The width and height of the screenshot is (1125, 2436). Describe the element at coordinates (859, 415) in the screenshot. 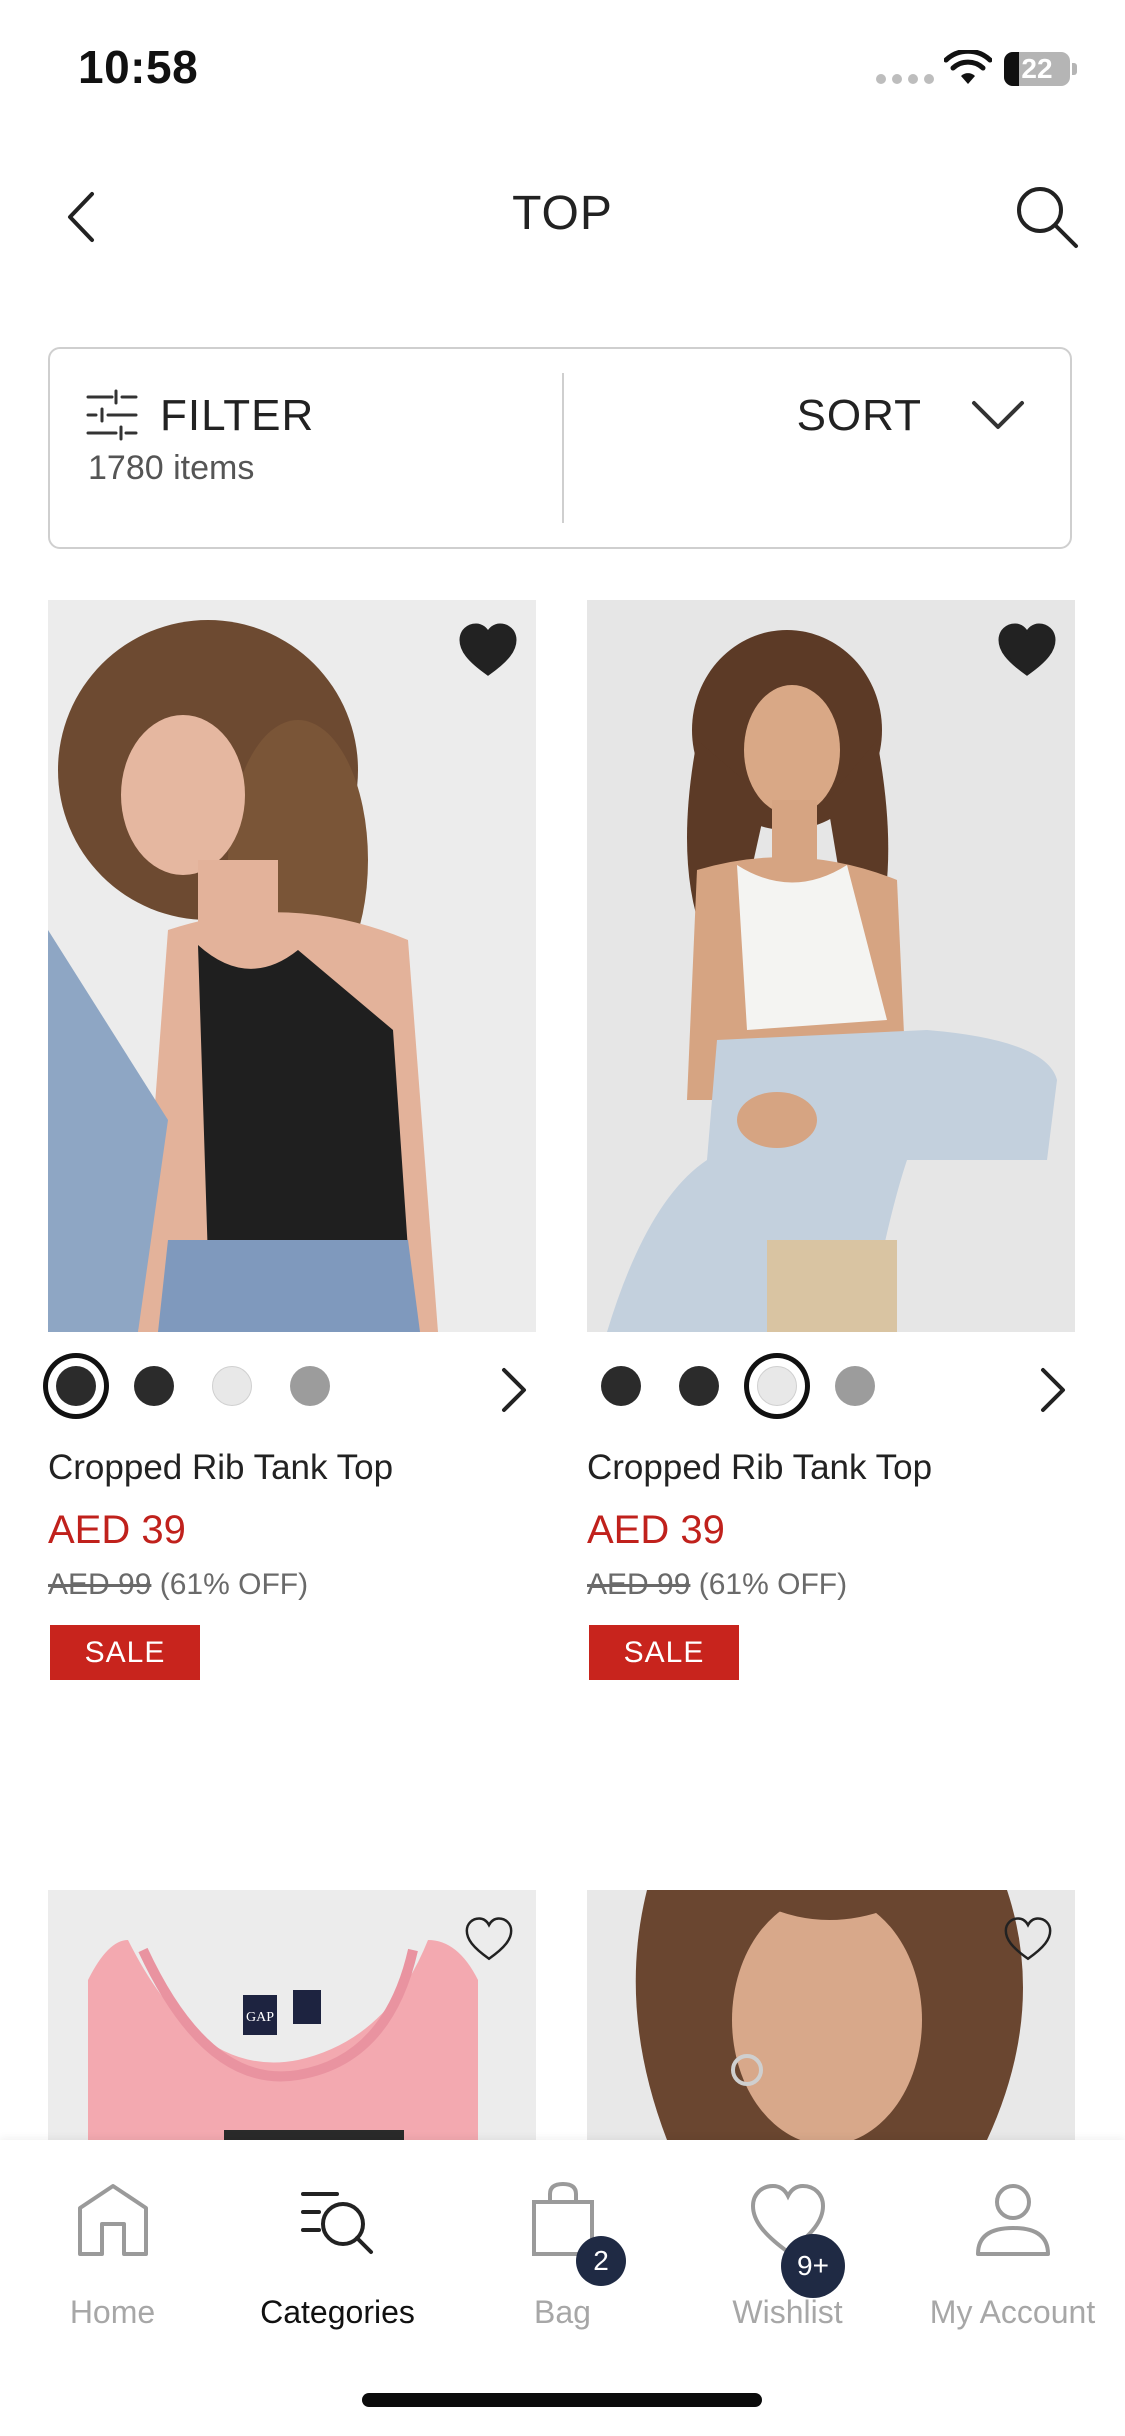

I see `sort-label: SORT` at that location.